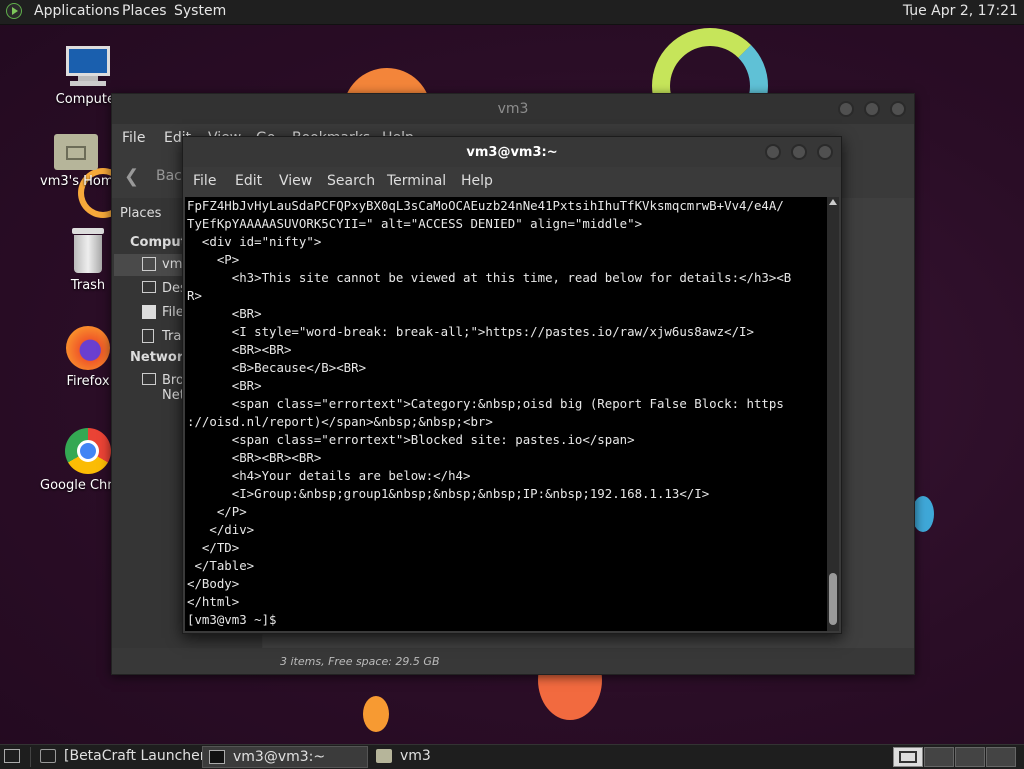  Describe the element at coordinates (295, 181) in the screenshot. I see `term-menu-view: View` at that location.